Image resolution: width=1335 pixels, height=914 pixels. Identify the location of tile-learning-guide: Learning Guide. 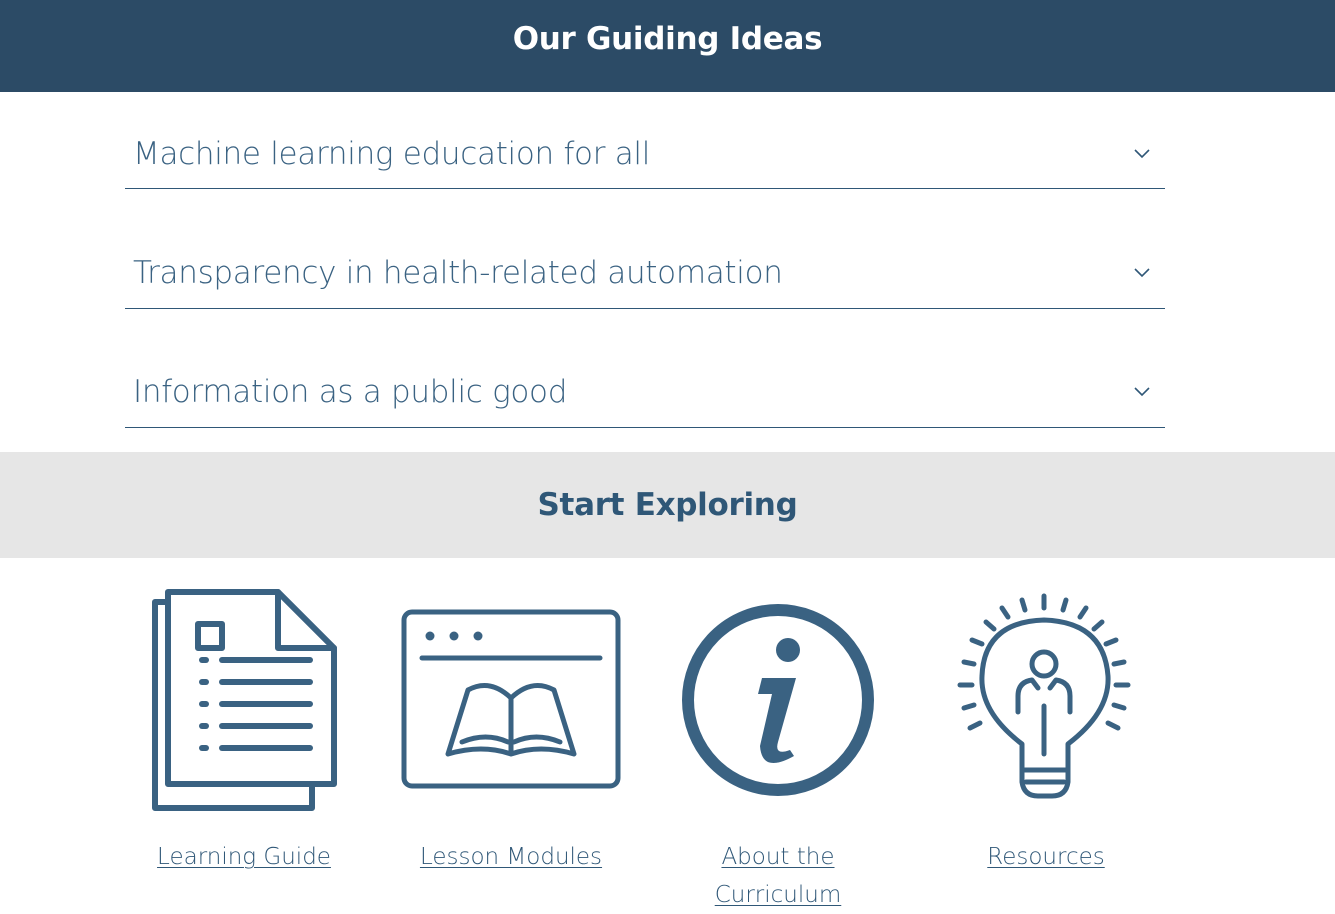
(244, 731).